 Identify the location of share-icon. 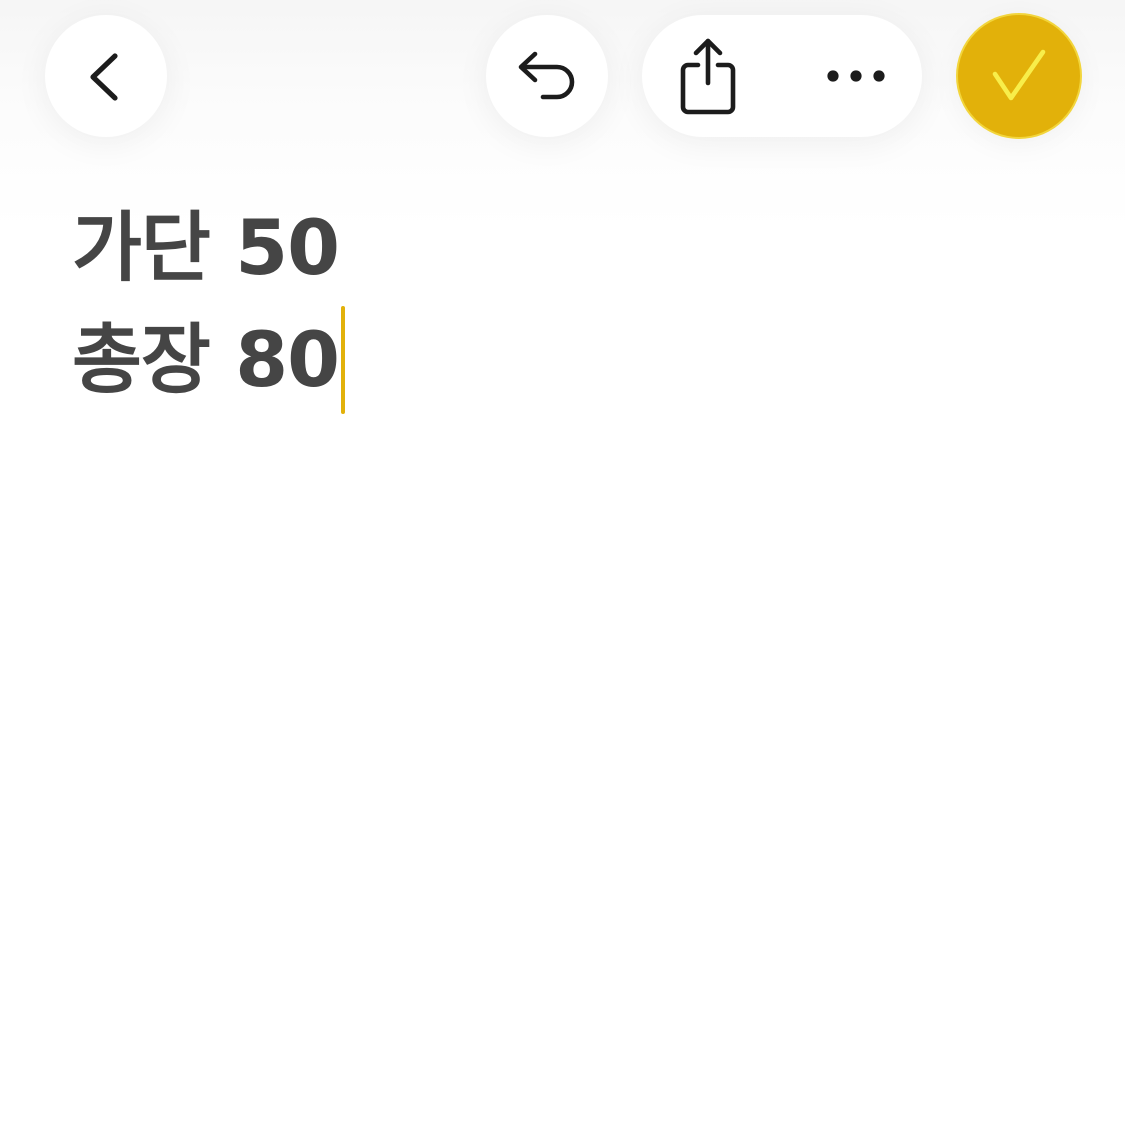
(708, 76).